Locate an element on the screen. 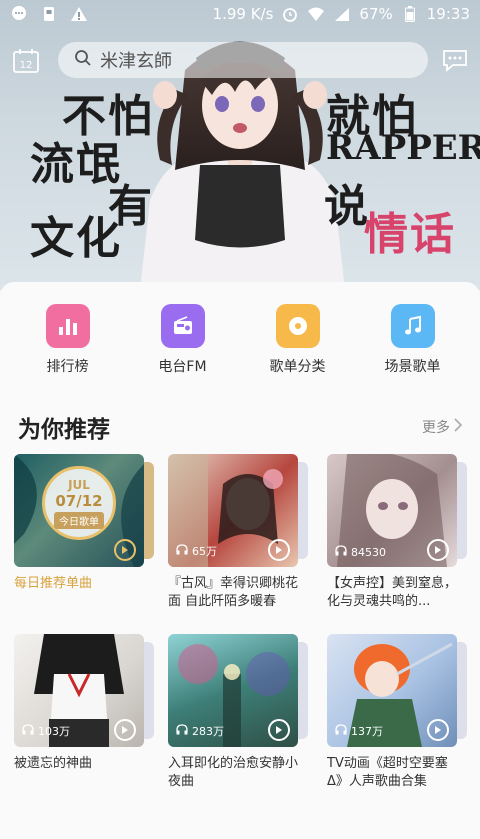 The width and height of the screenshot is (480, 839). recommend-header: 为你推荐 更多 is located at coordinates (240, 427).